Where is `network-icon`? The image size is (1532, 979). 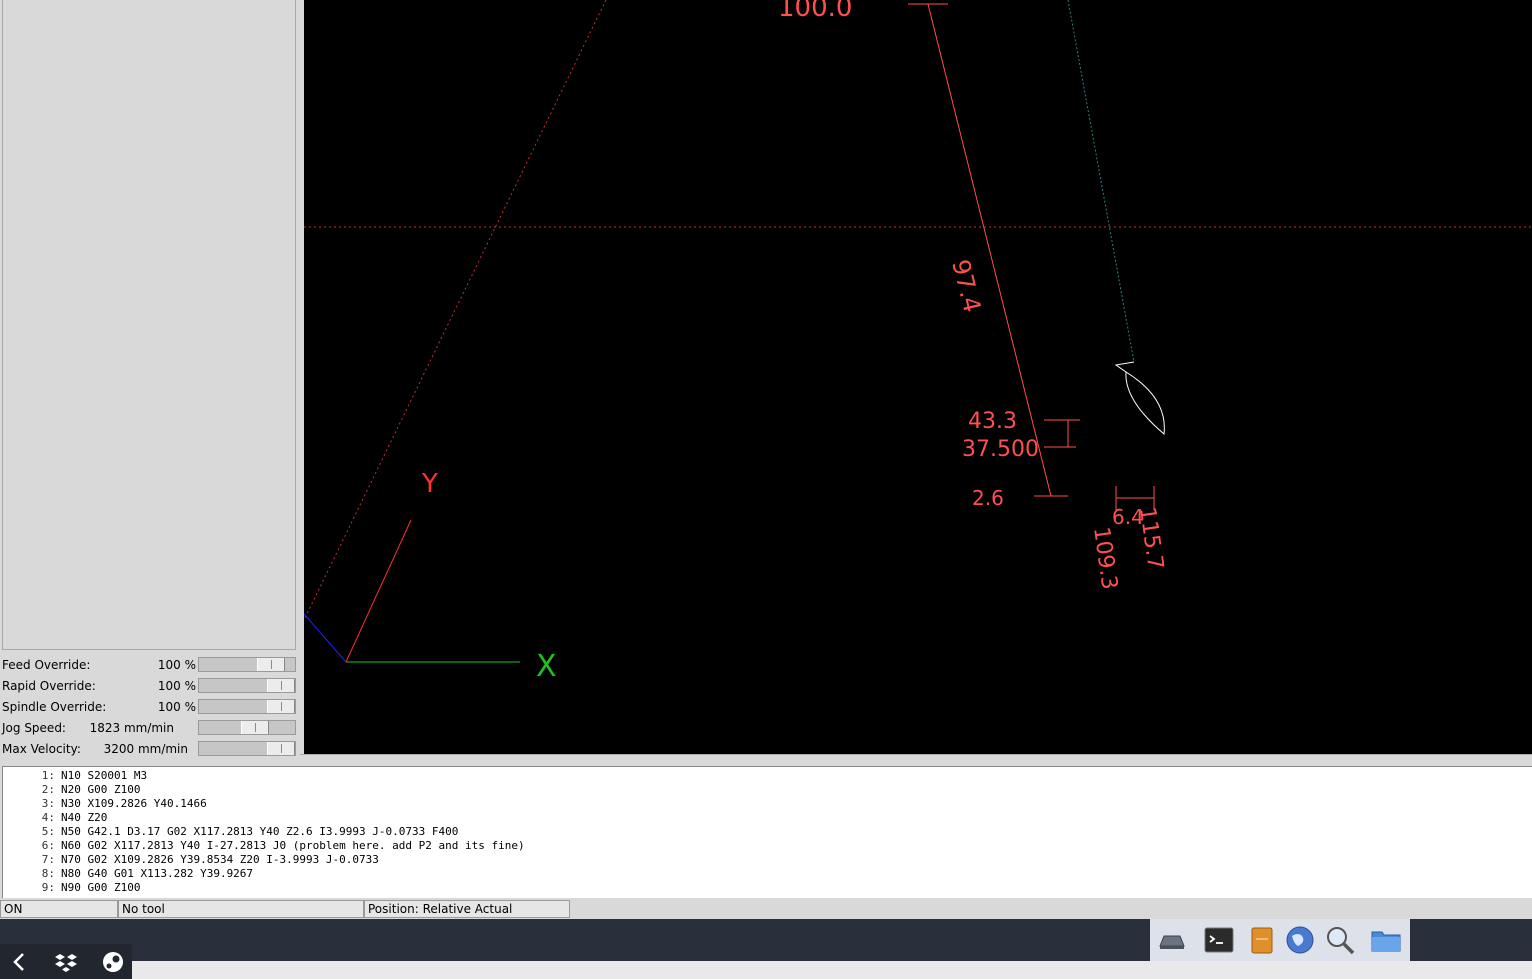 network-icon is located at coordinates (1172, 940).